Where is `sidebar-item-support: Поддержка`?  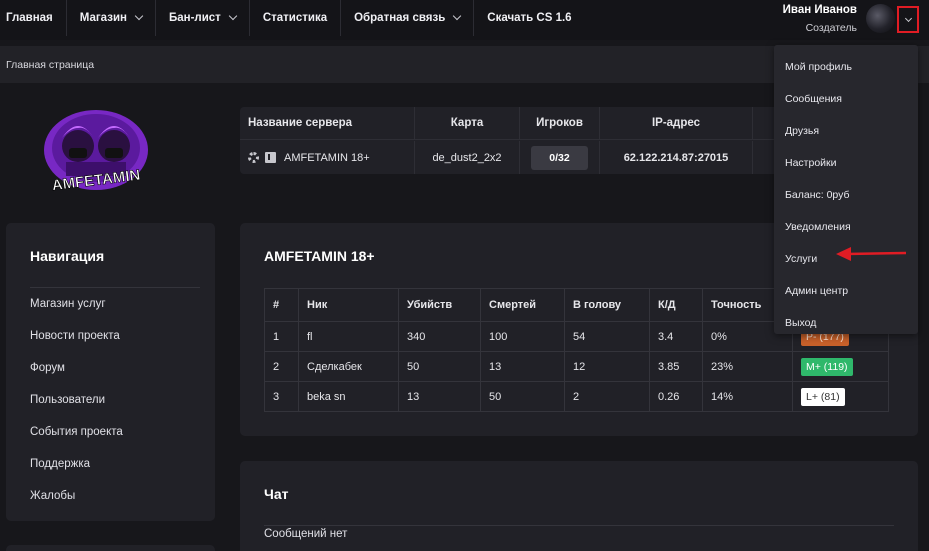
sidebar-item-support: Поддержка is located at coordinates (76, 473).